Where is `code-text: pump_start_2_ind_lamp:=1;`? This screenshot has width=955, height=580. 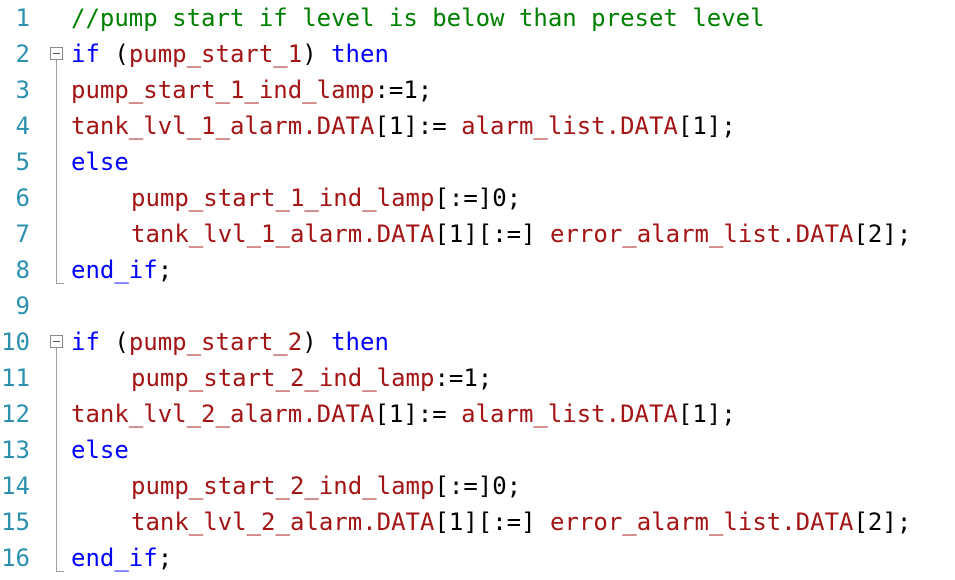 code-text: pump_start_2_ind_lamp:=1; is located at coordinates (311, 378).